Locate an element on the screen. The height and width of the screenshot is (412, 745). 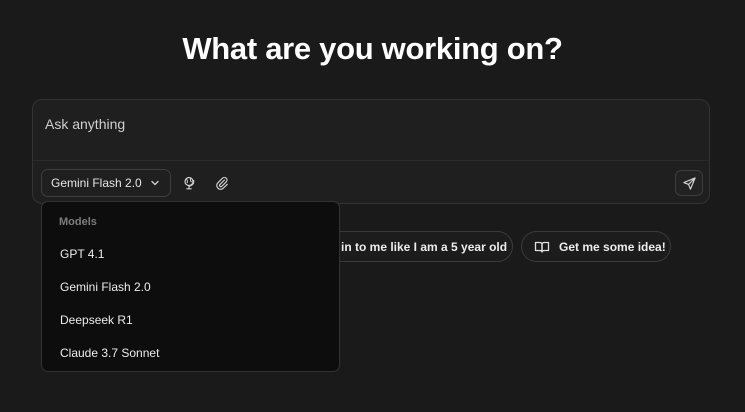
chevron-down-icon is located at coordinates (155, 183).